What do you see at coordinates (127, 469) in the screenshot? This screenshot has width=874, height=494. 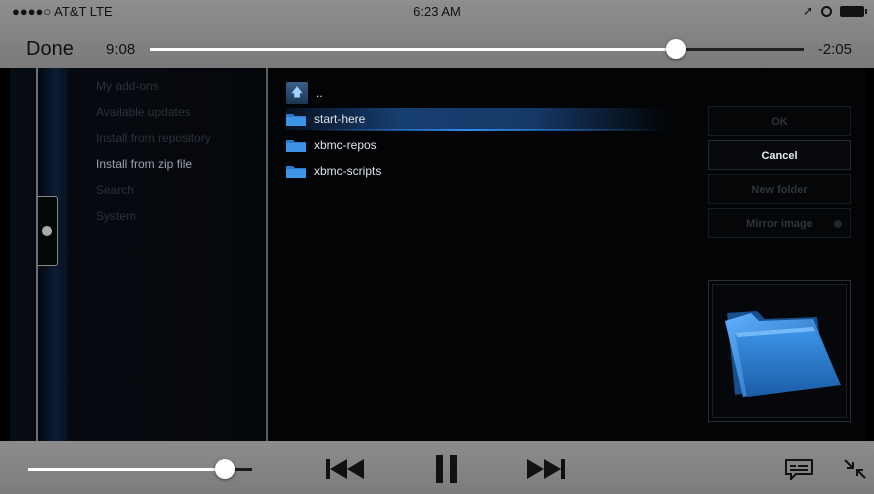 I see `volume-fill` at bounding box center [127, 469].